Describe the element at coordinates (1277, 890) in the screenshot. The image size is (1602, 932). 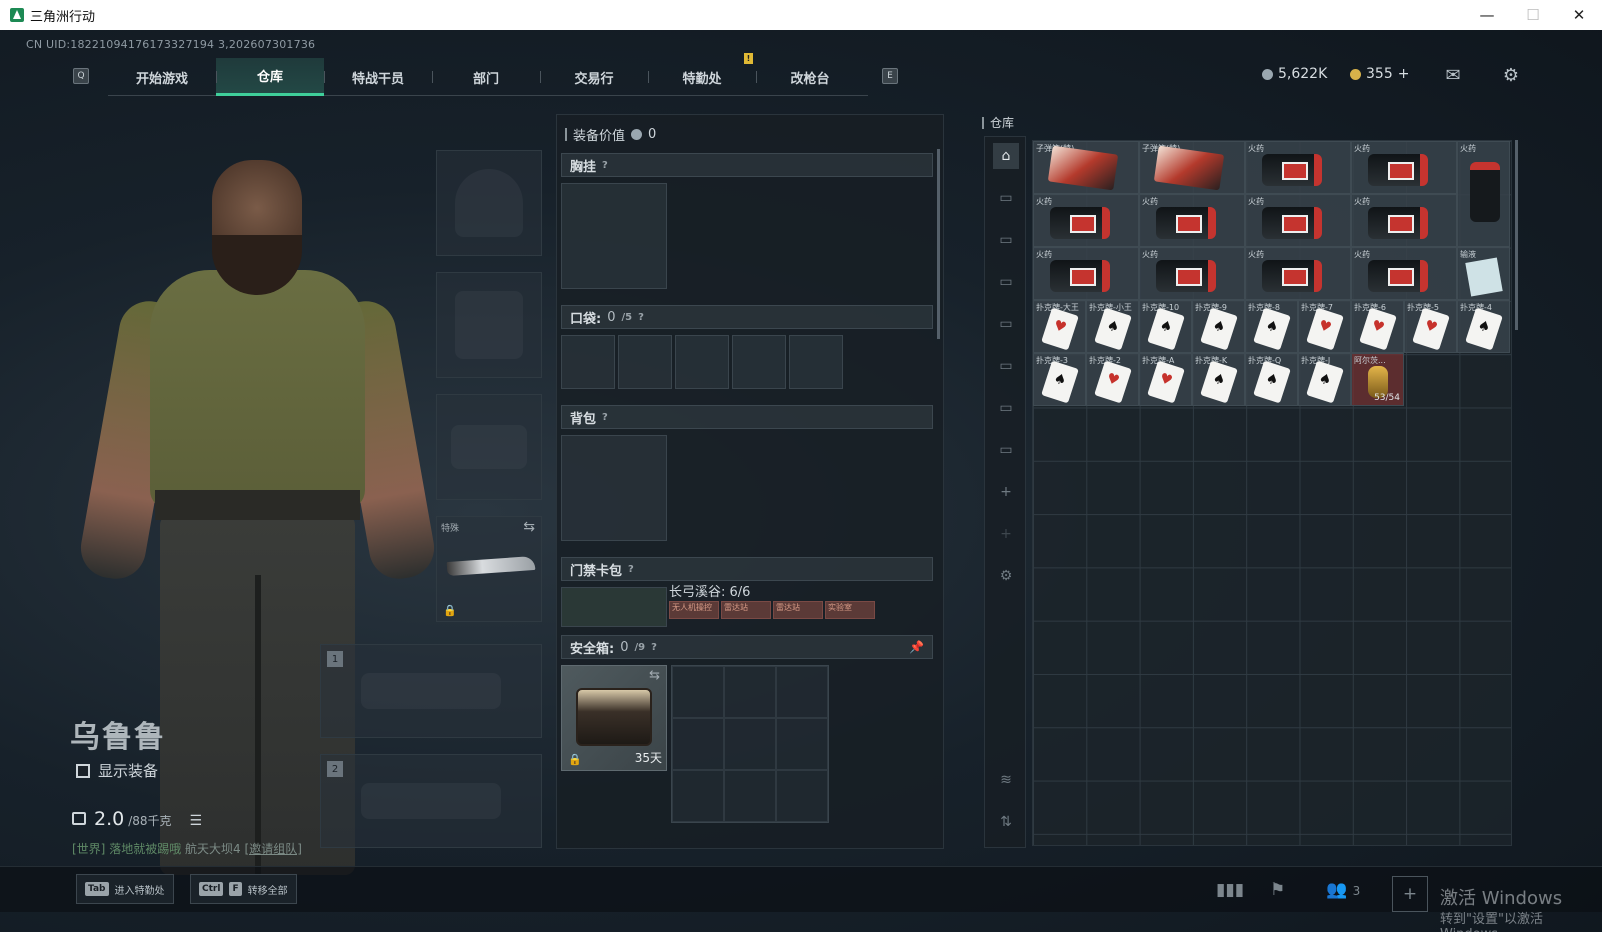
I see `flag-icon: ⚑` at that location.